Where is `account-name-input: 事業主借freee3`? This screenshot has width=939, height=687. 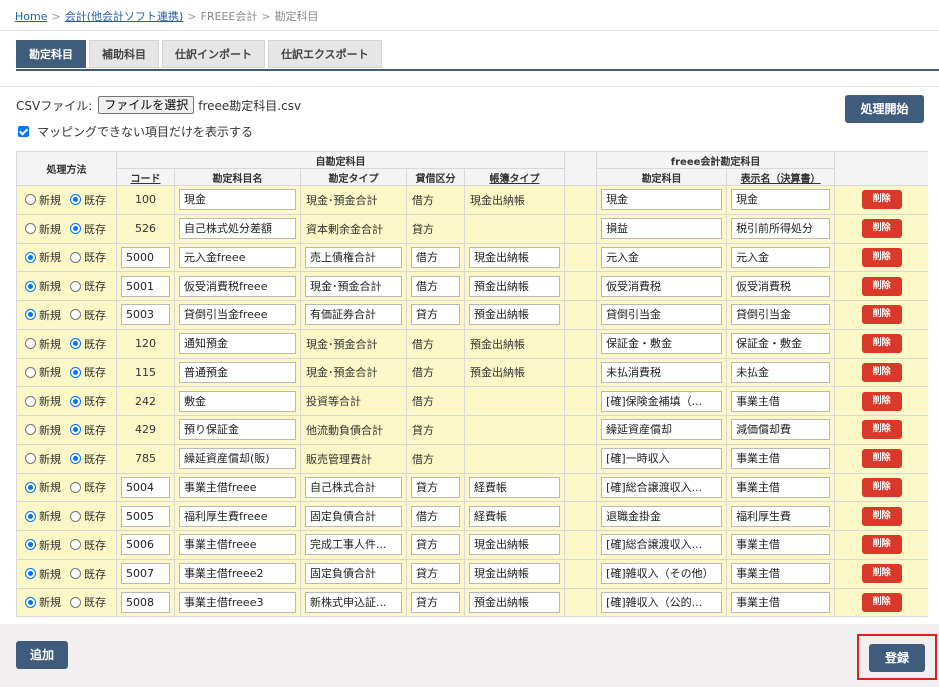
account-name-input: 事業主借freee3 is located at coordinates (237, 602).